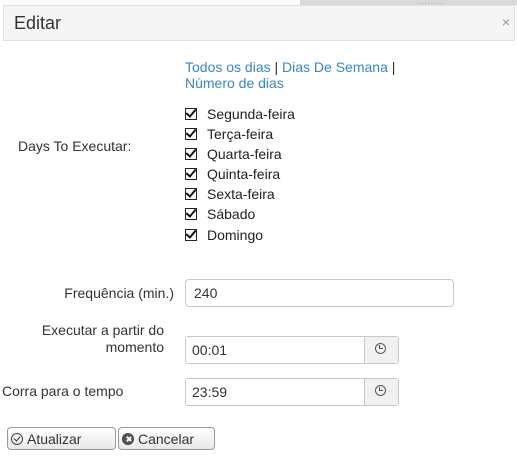 Image resolution: width=517 pixels, height=466 pixels. I want to click on start-time-label-line1: Executar a partir do, so click(102, 330).